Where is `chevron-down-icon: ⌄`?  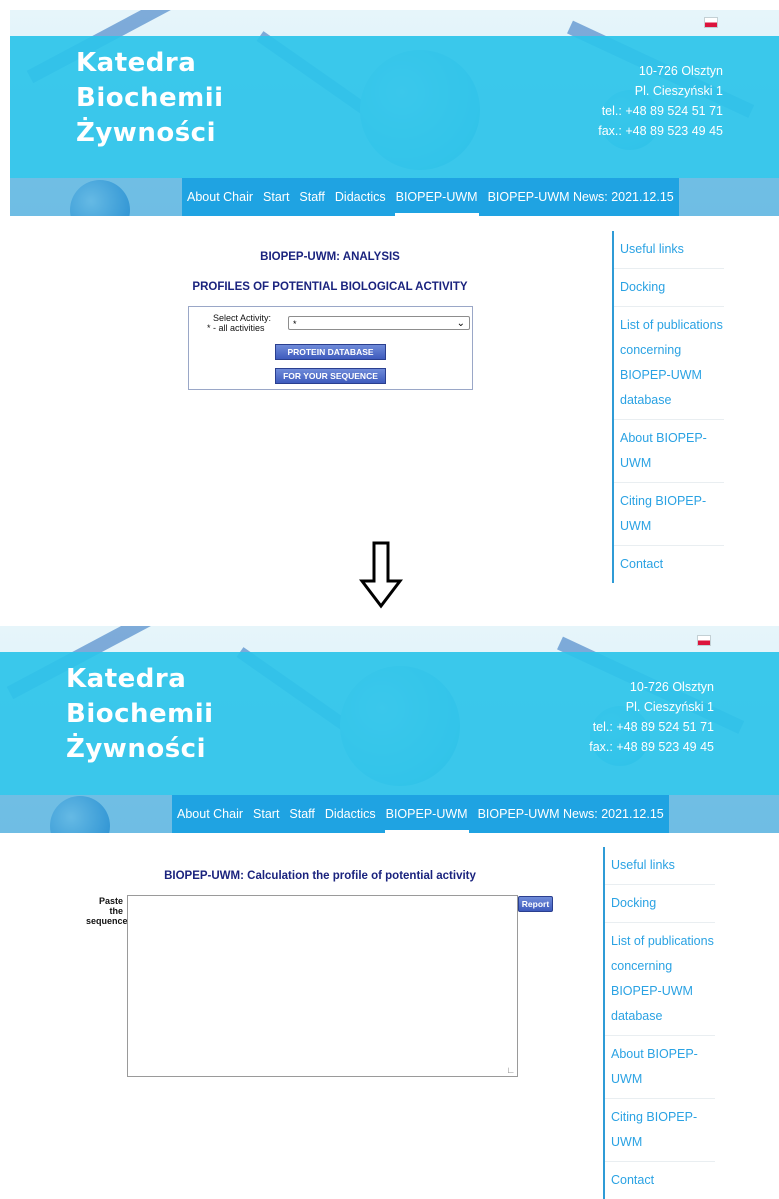 chevron-down-icon: ⌄ is located at coordinates (460, 323).